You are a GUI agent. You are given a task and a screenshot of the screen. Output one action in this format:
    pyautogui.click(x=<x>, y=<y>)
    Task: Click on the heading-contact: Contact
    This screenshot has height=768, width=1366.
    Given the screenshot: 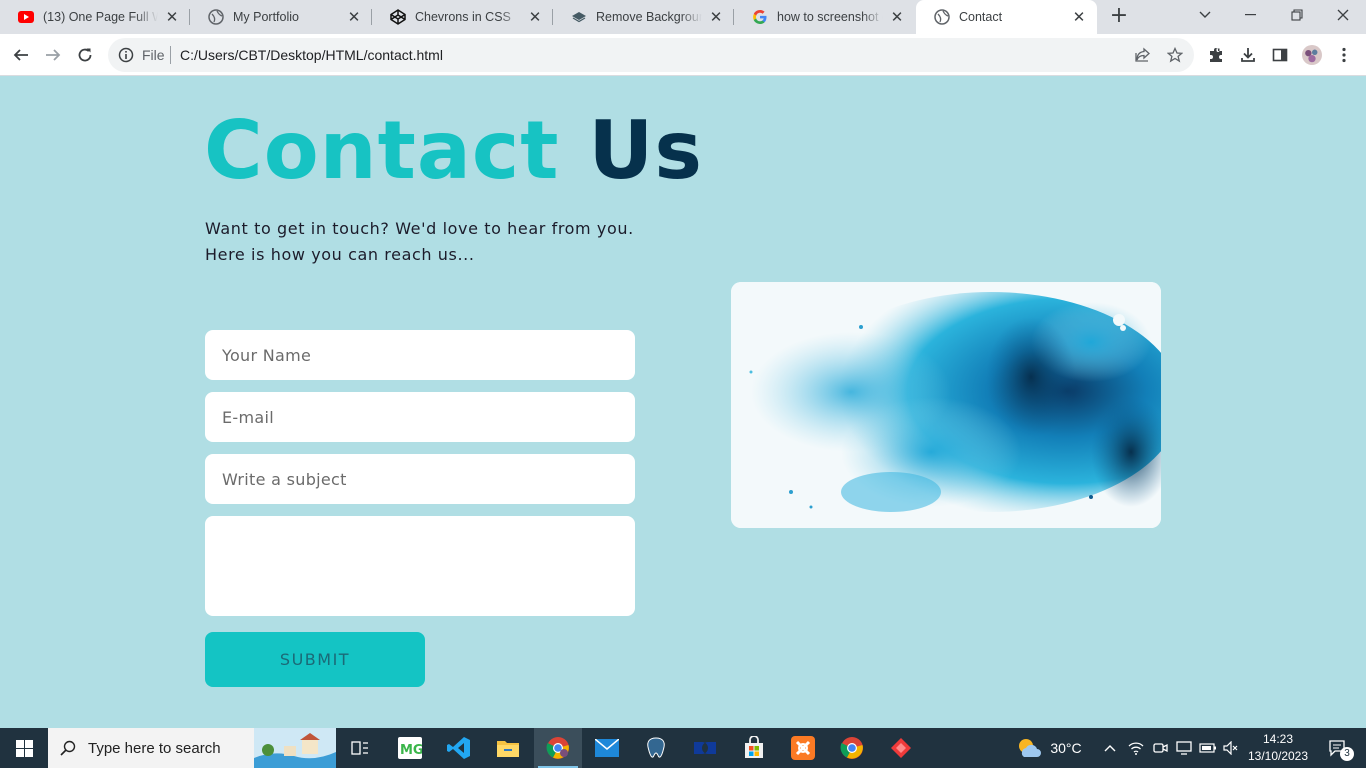 What is the action you would take?
    pyautogui.click(x=382, y=150)
    